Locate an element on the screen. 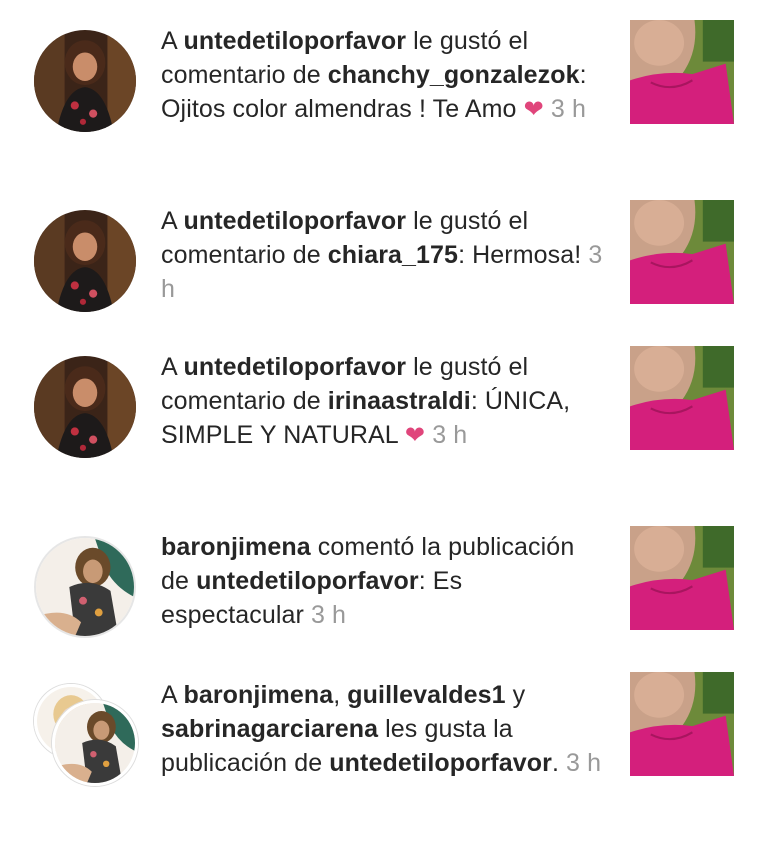 Image resolution: width=767 pixels, height=852 pixels. username-link: guillevaldes1 is located at coordinates (426, 695).